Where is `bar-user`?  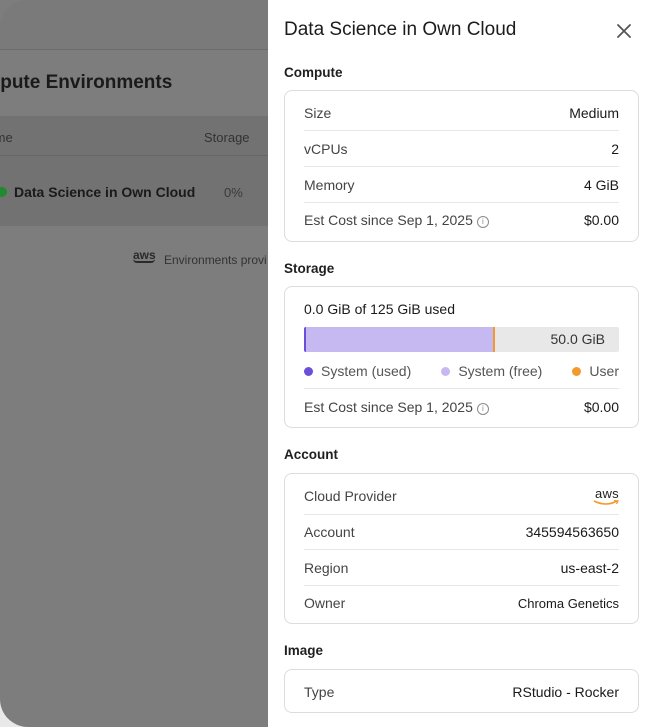
bar-user is located at coordinates (494, 339).